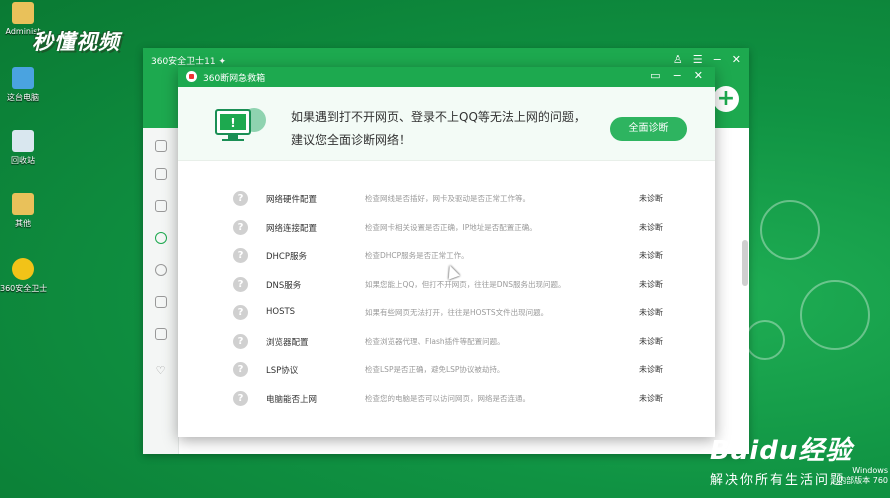 The width and height of the screenshot is (890, 498). I want to click on full-diagnosis-button: 全面诊断, so click(648, 129).